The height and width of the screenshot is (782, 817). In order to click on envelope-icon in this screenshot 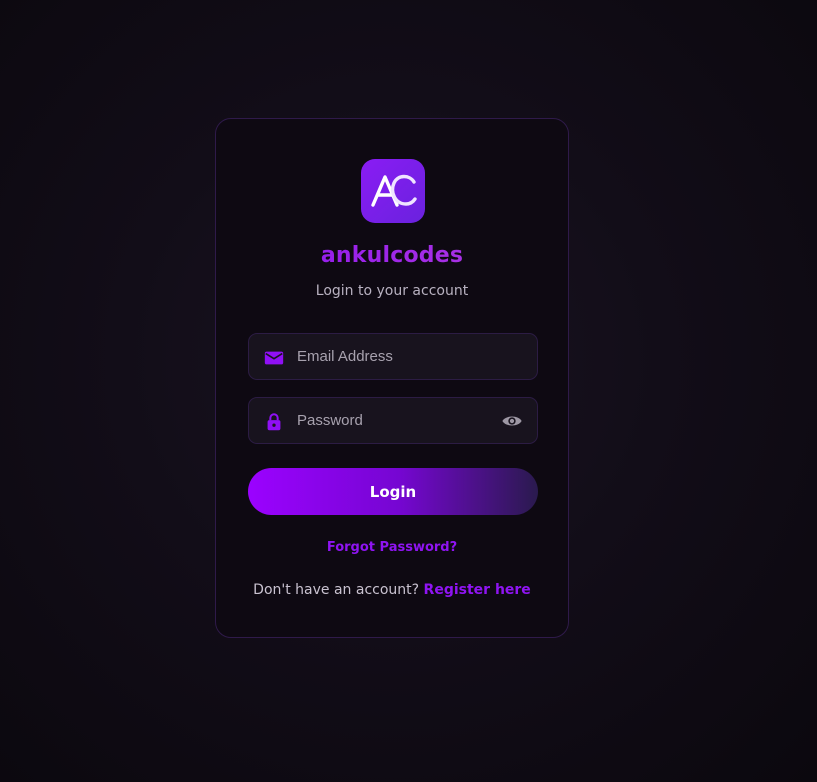, I will do `click(274, 358)`.